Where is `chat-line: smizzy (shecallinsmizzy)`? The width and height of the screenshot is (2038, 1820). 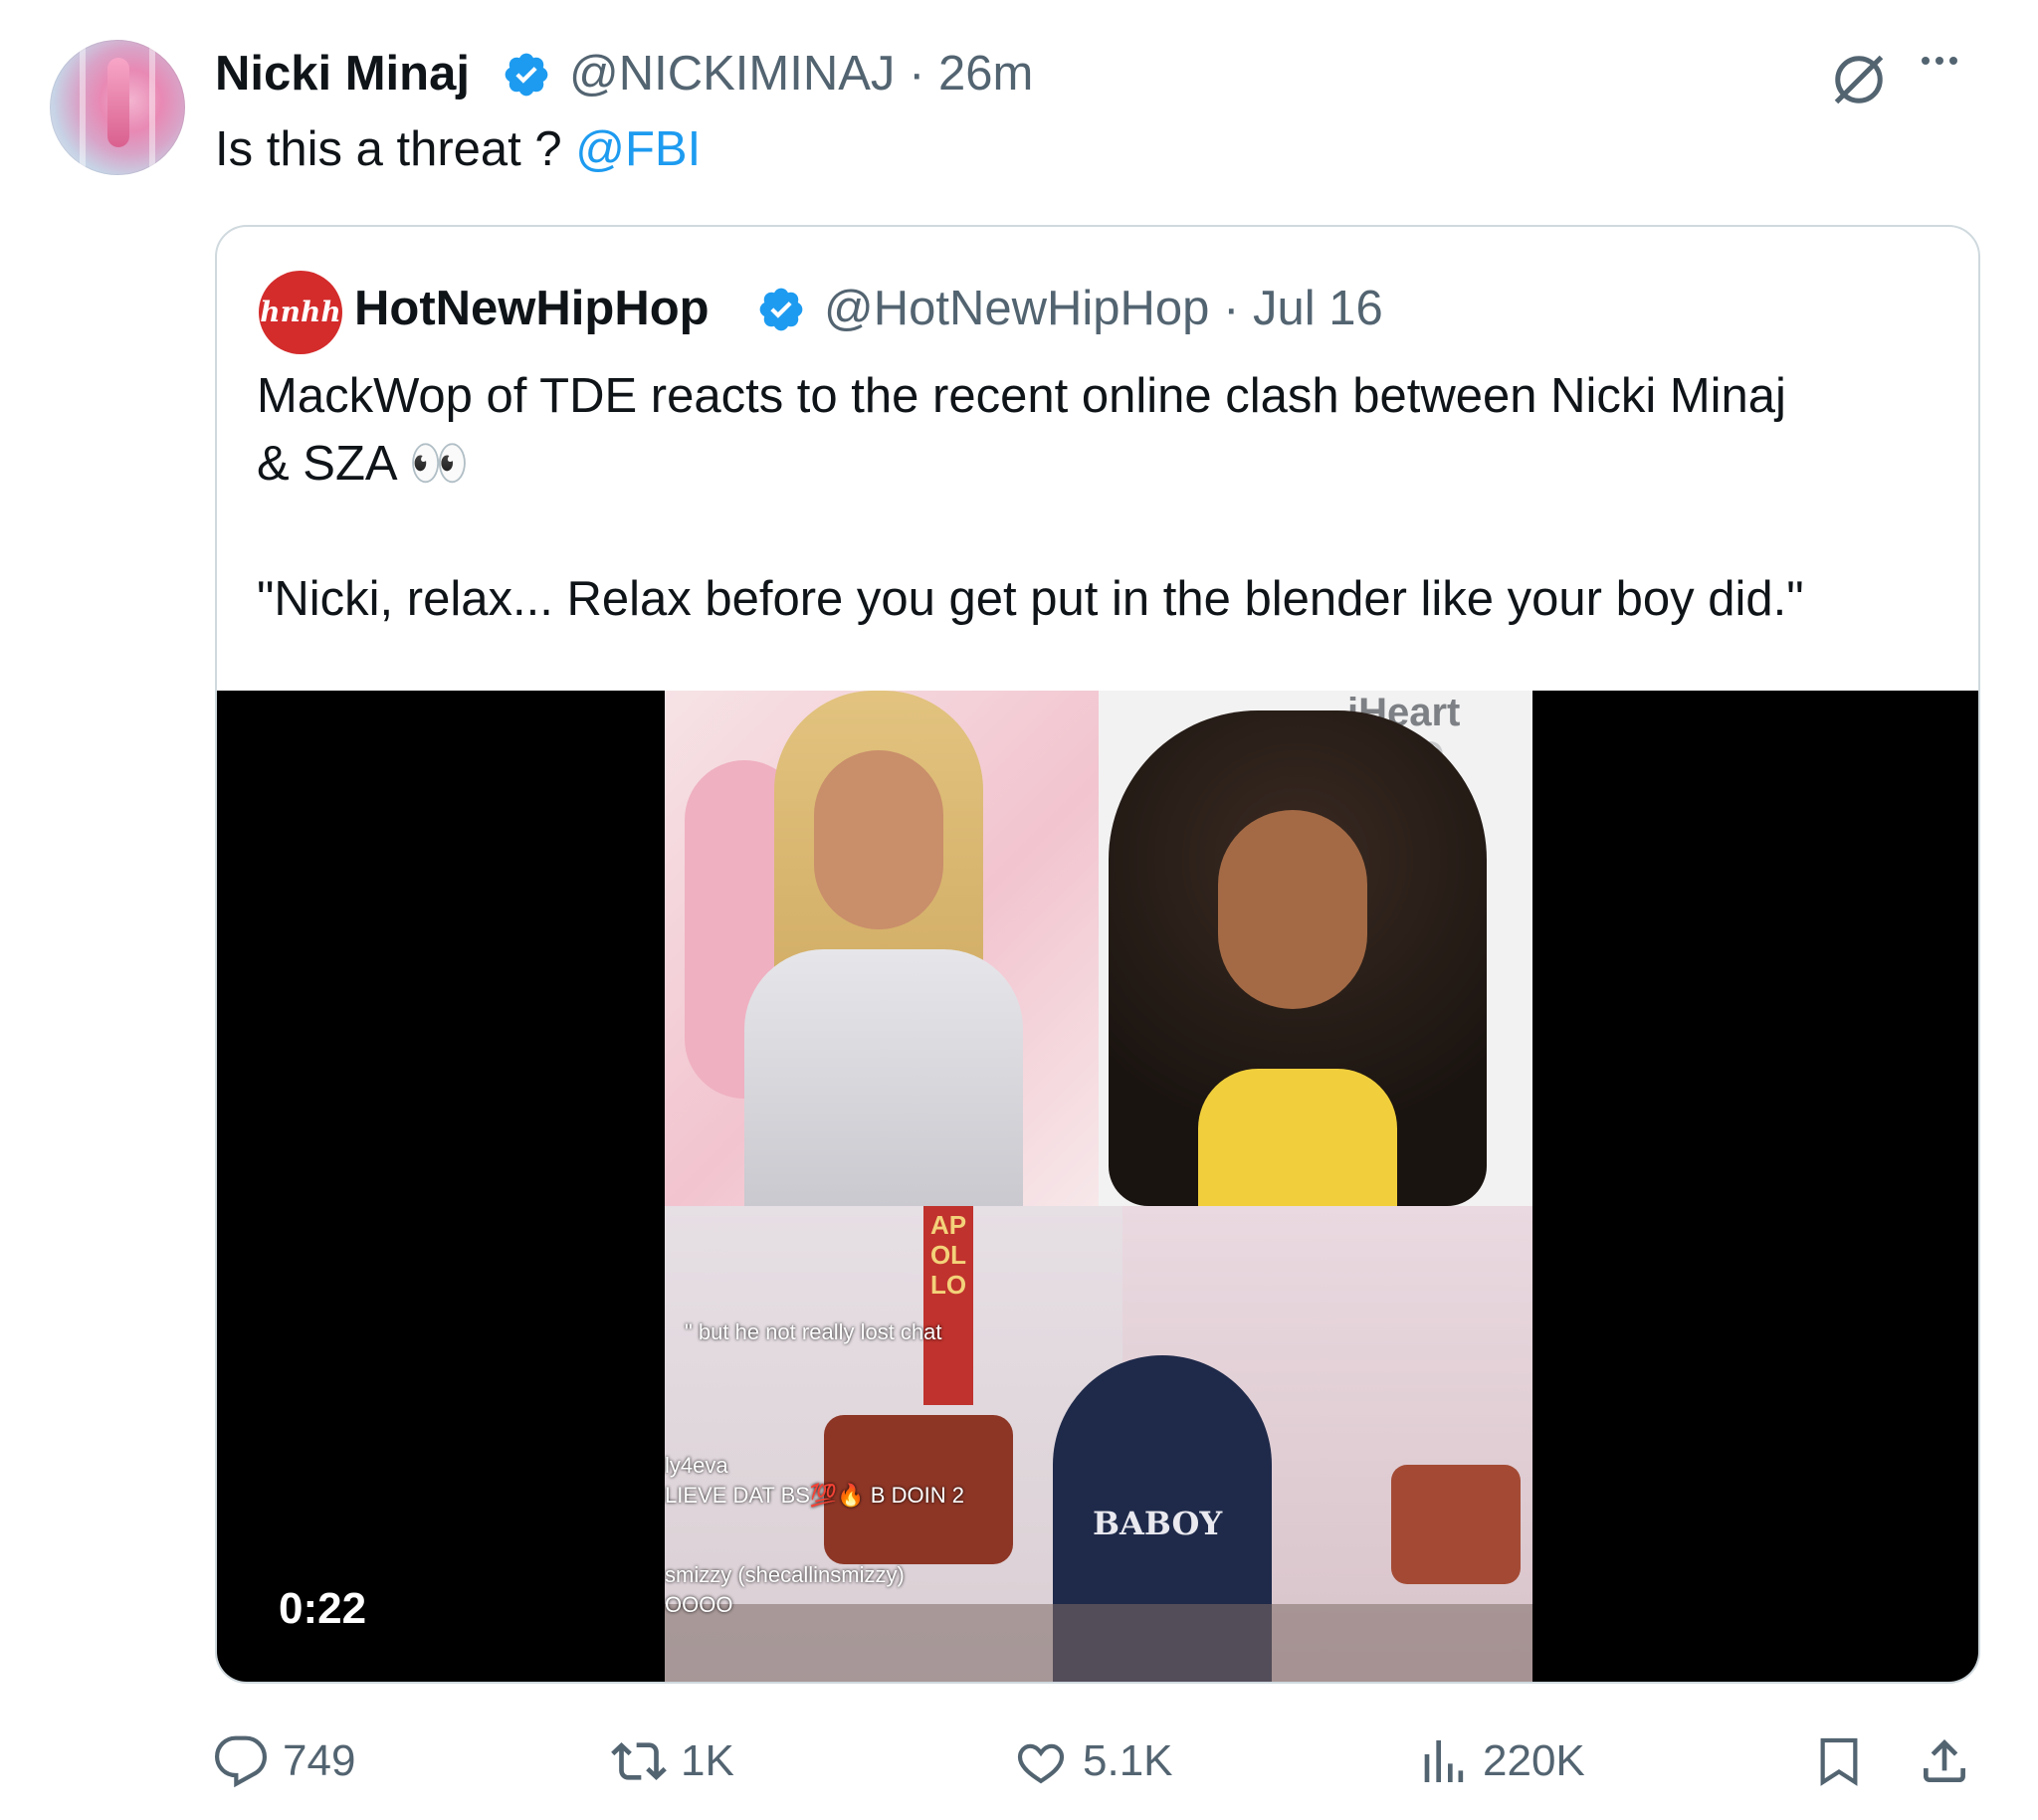
chat-line: smizzy (shecallinsmizzy) is located at coordinates (785, 1574).